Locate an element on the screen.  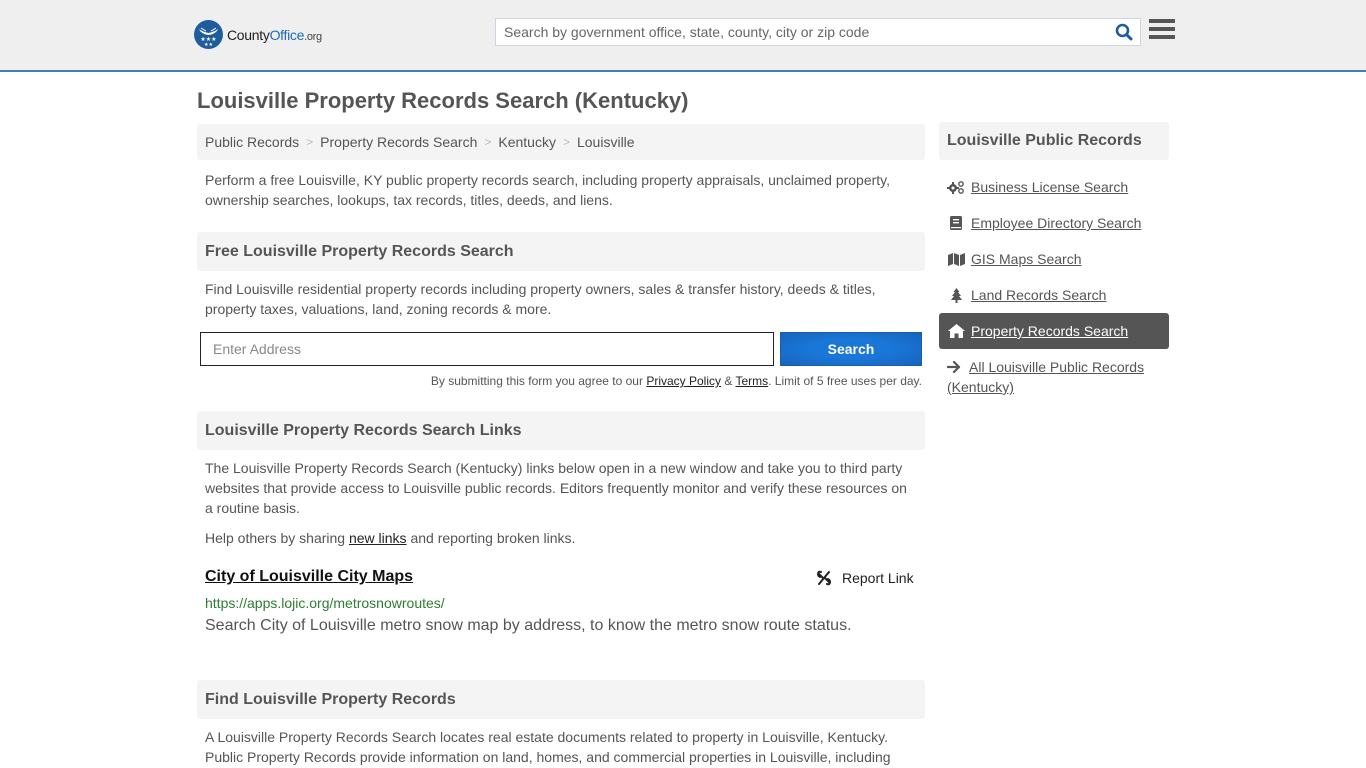
new-links-link: new links is located at coordinates (378, 538).